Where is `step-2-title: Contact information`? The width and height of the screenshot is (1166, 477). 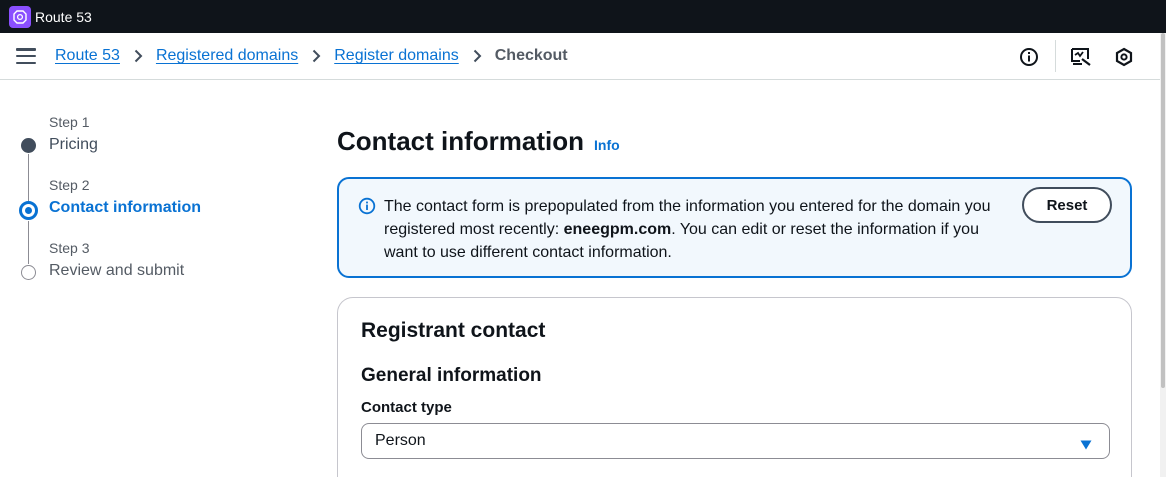 step-2-title: Contact information is located at coordinates (125, 207).